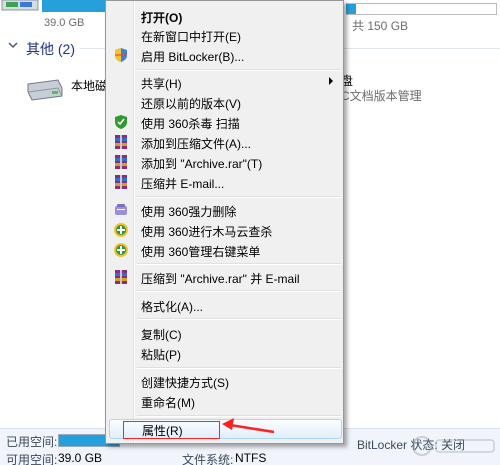 This screenshot has height=465, width=500. What do you see at coordinates (201, 252) in the screenshot?
I see `menu-item-label: 使用 360管理右键菜单` at bounding box center [201, 252].